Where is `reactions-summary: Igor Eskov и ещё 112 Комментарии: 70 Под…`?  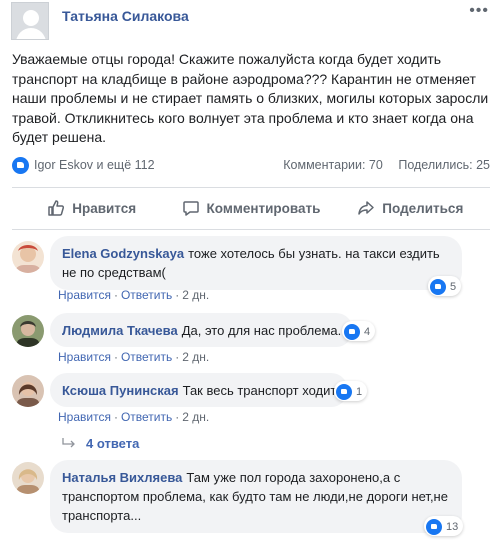 reactions-summary: Igor Eskov и ещё 112 Комментарии: 70 Под… is located at coordinates (251, 166).